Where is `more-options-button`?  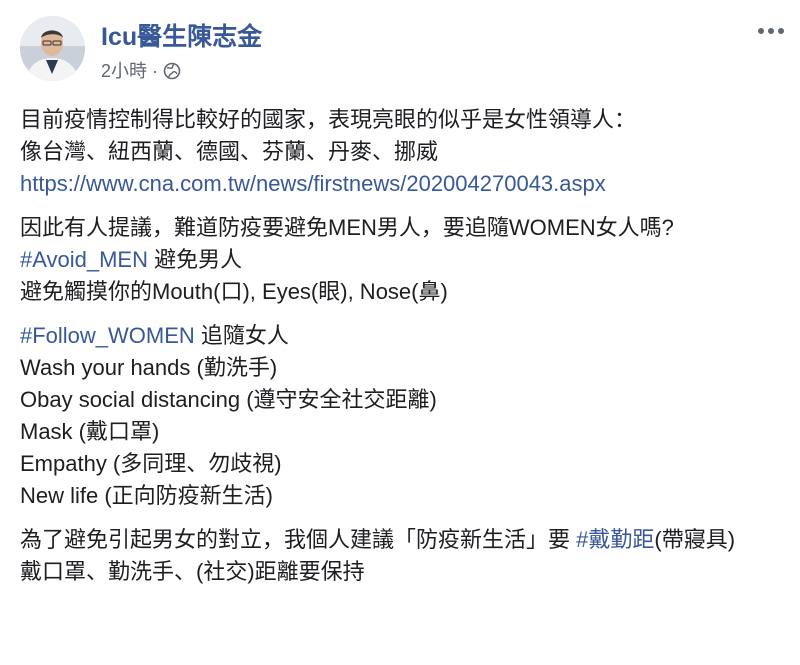
more-options-button is located at coordinates (771, 31).